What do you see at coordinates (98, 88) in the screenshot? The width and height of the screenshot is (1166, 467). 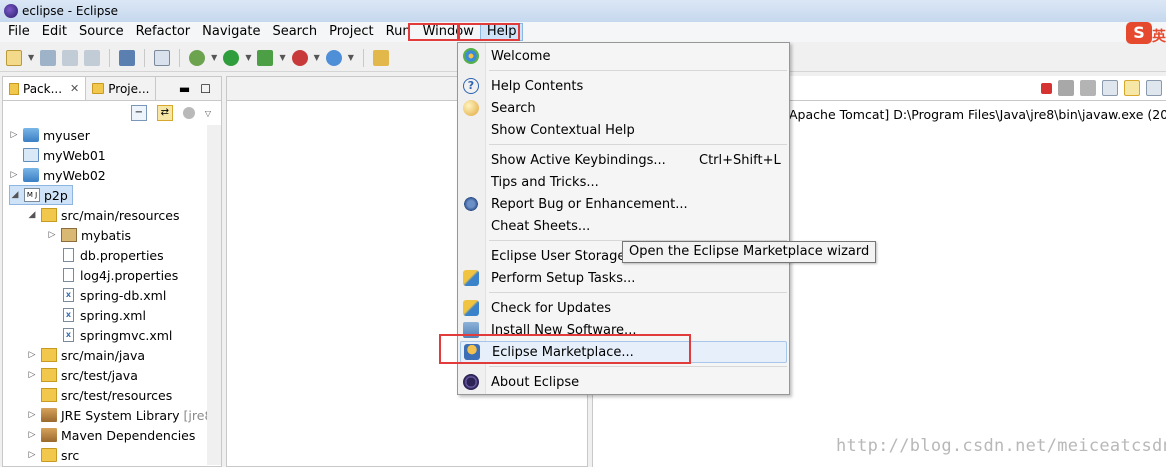 I see `project-explorer-icon` at bounding box center [98, 88].